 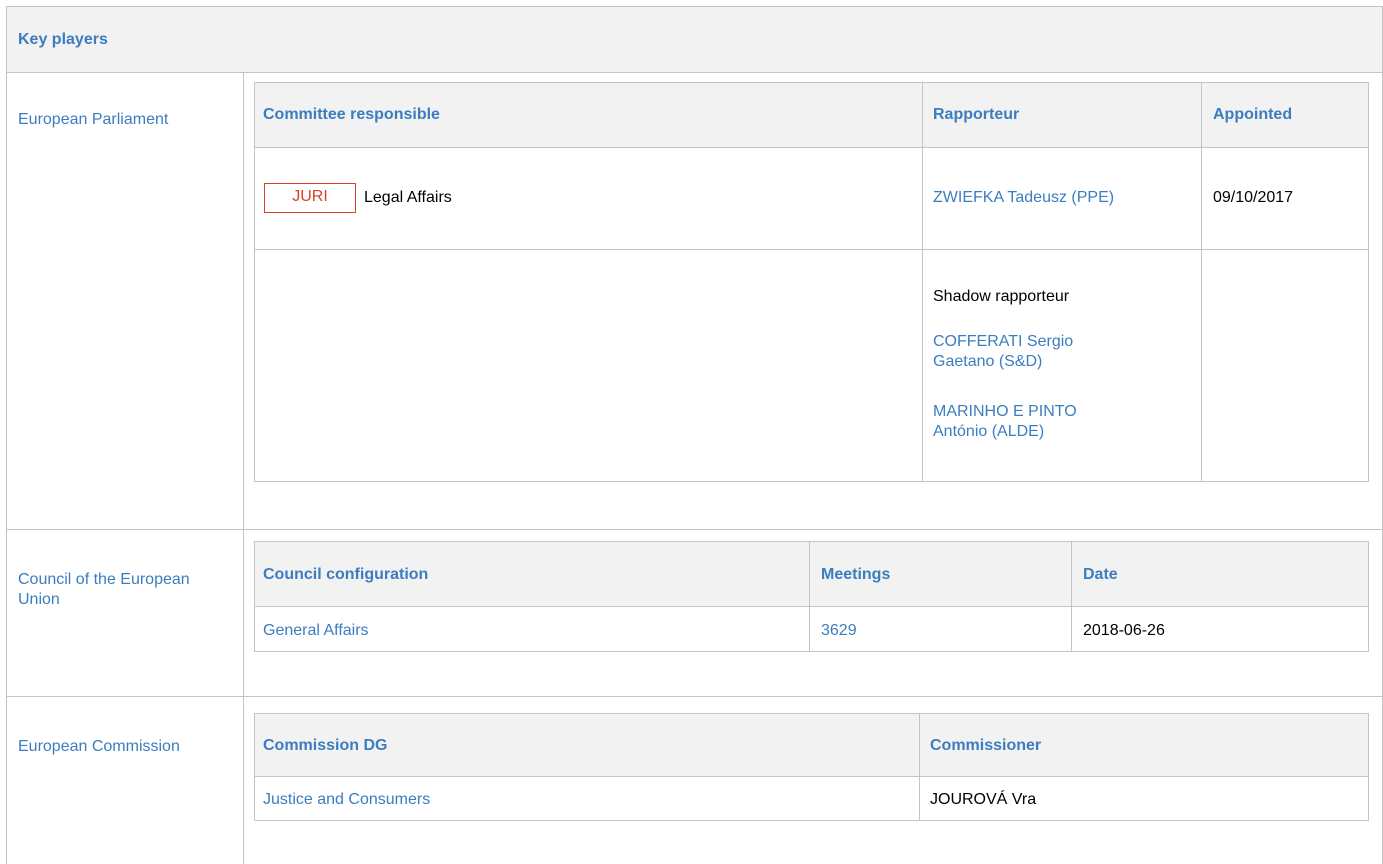 What do you see at coordinates (310, 198) in the screenshot?
I see `committee-badge: JURI` at bounding box center [310, 198].